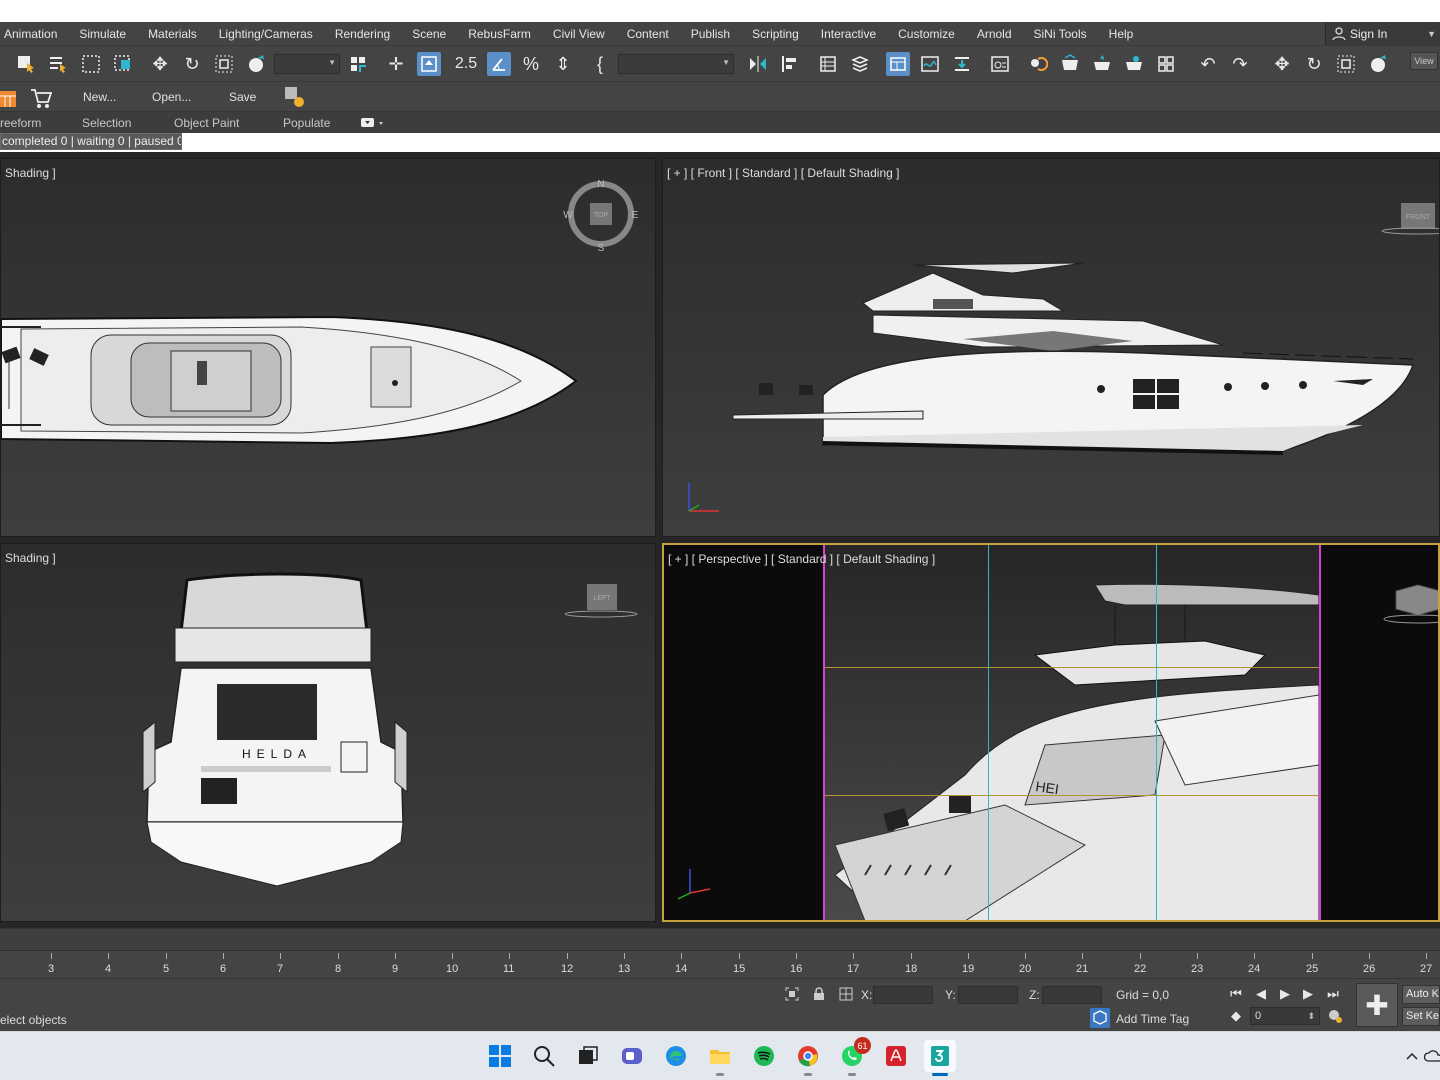 The image size is (1440, 1080). Describe the element at coordinates (1236, 994) in the screenshot. I see `go-to-start-icon: ⏮` at that location.